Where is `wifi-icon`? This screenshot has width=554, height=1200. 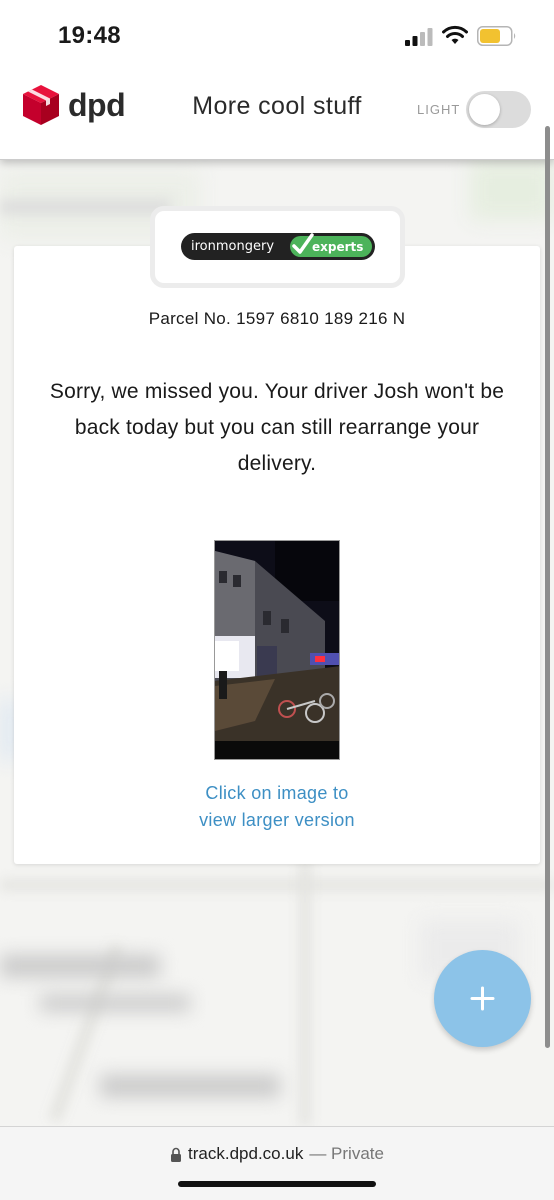
wifi-icon is located at coordinates (455, 34).